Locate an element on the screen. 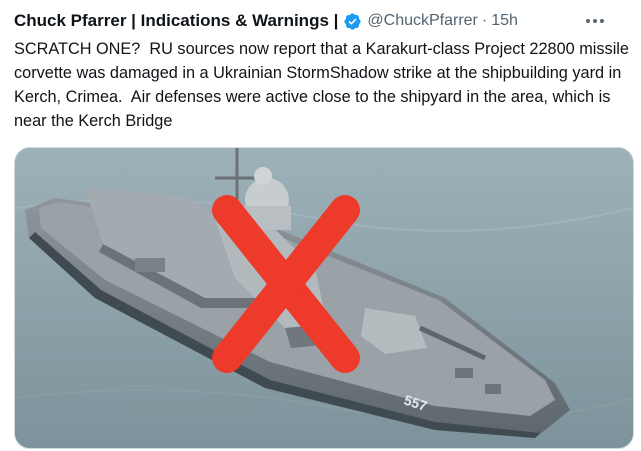  more-options-icon is located at coordinates (595, 21).